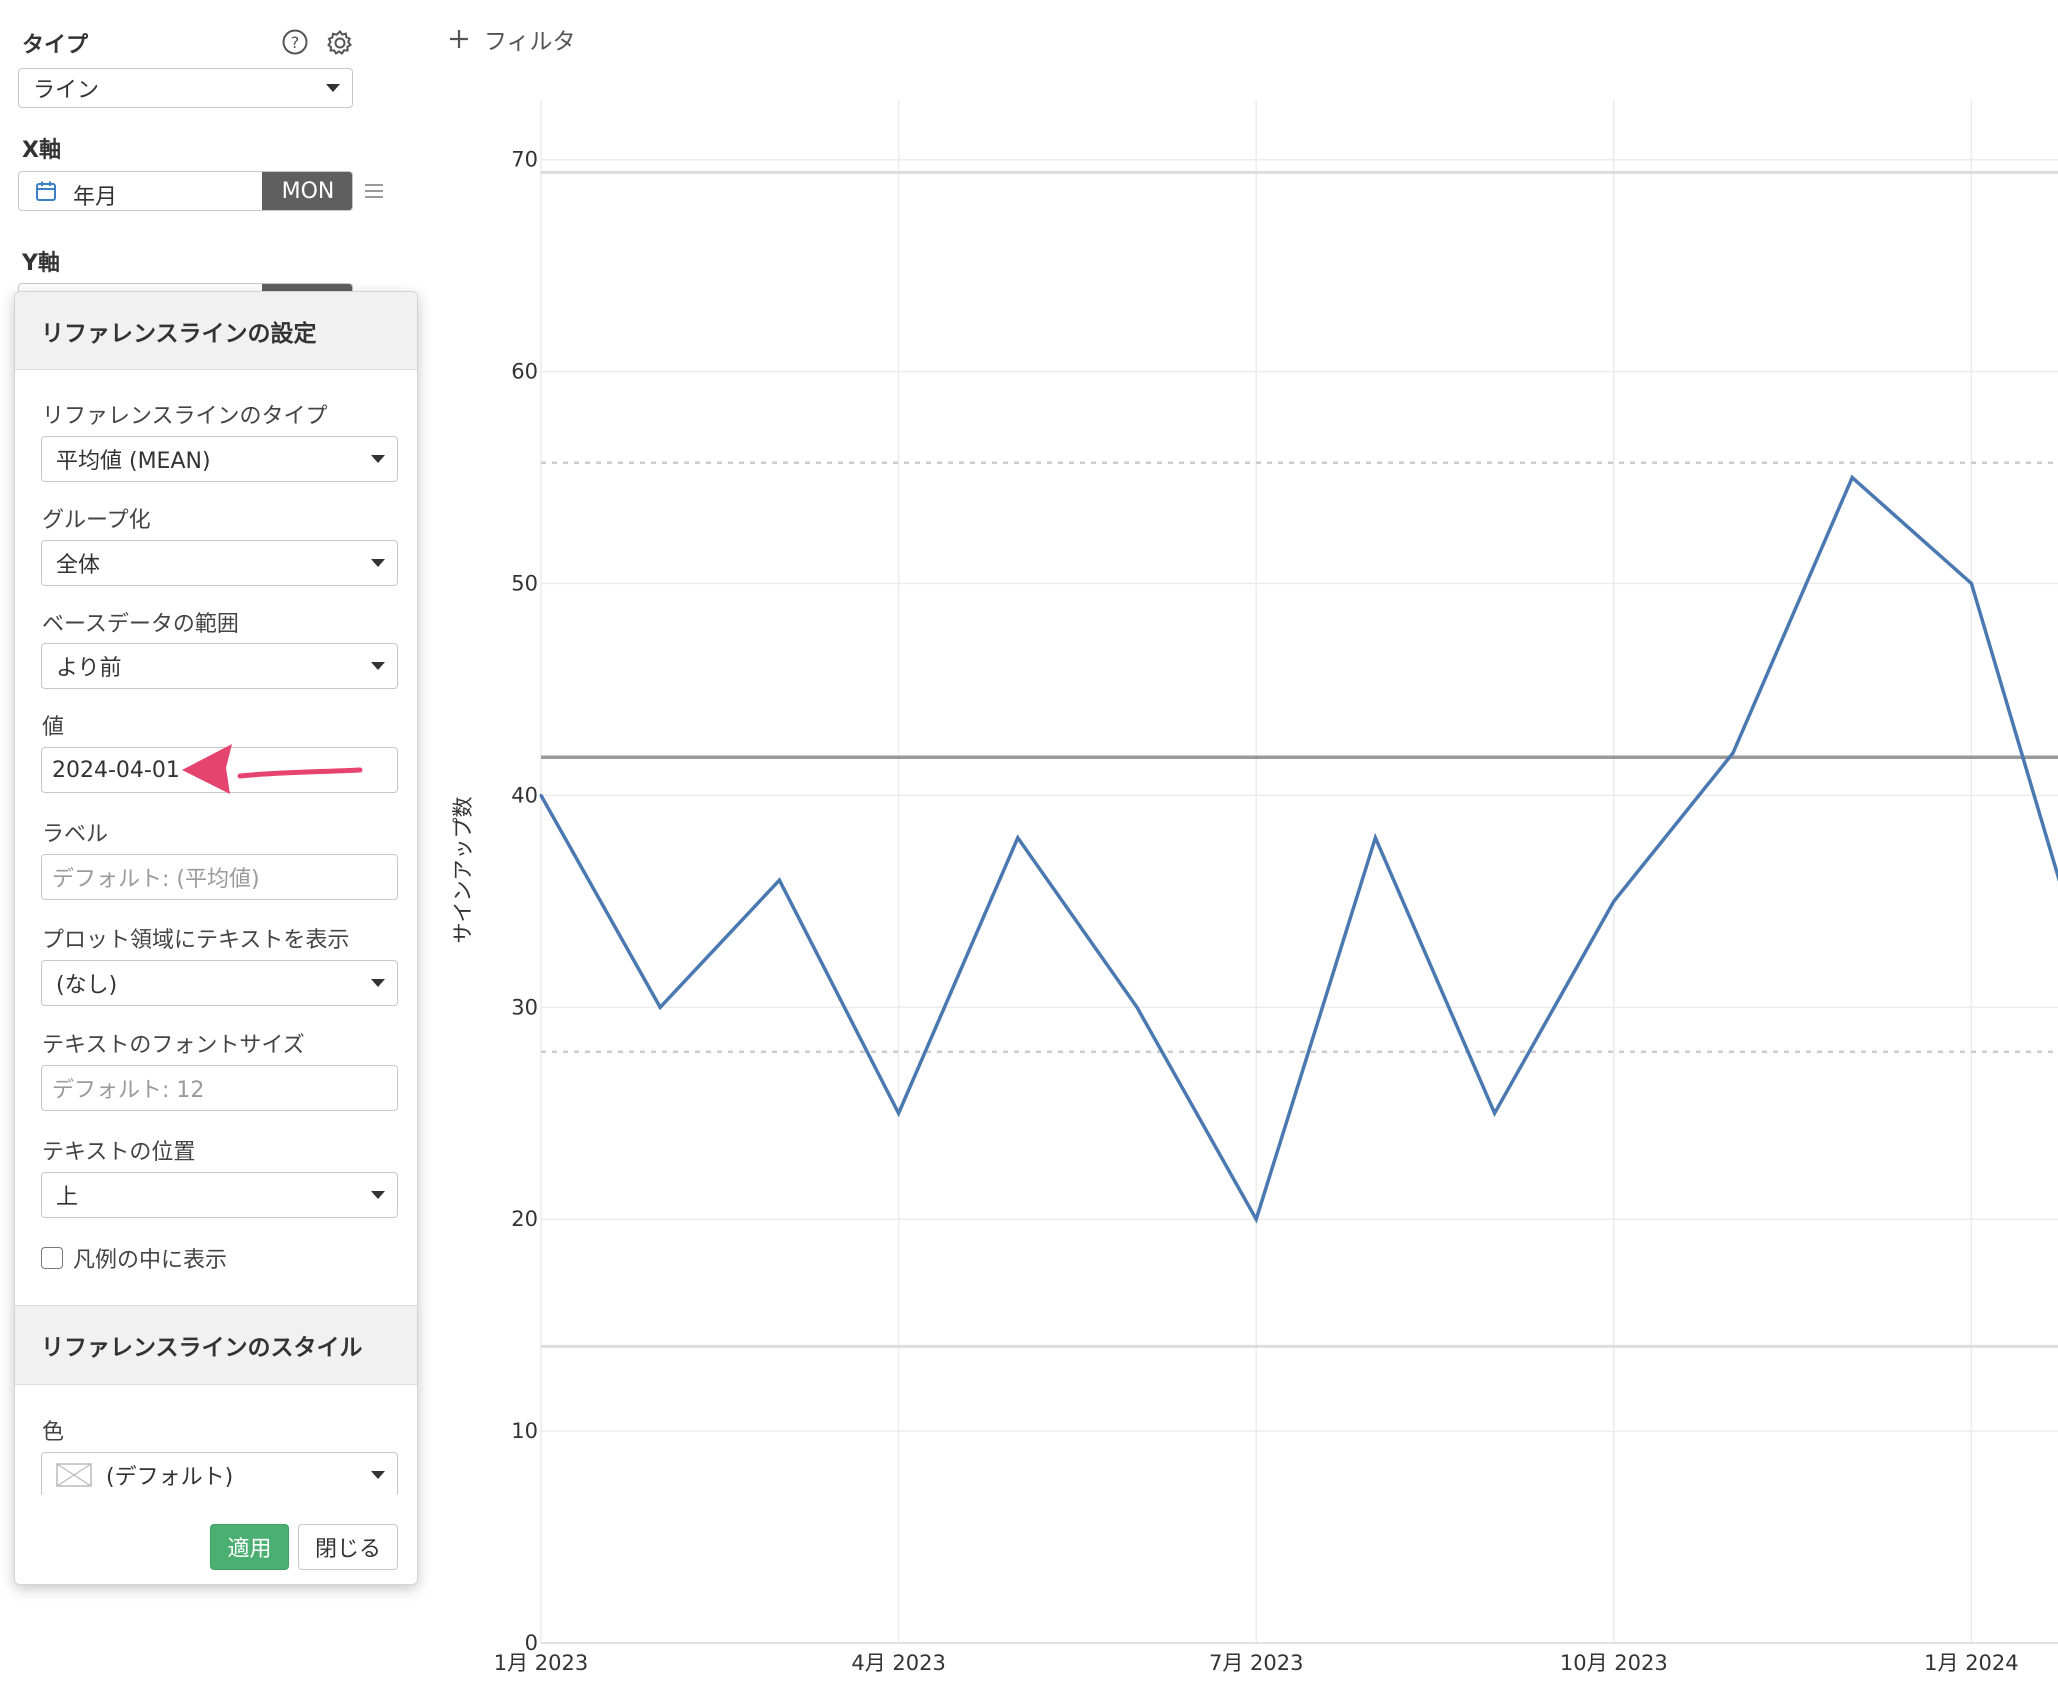  I want to click on base-range-label: ベースデータの範囲, so click(140, 624).